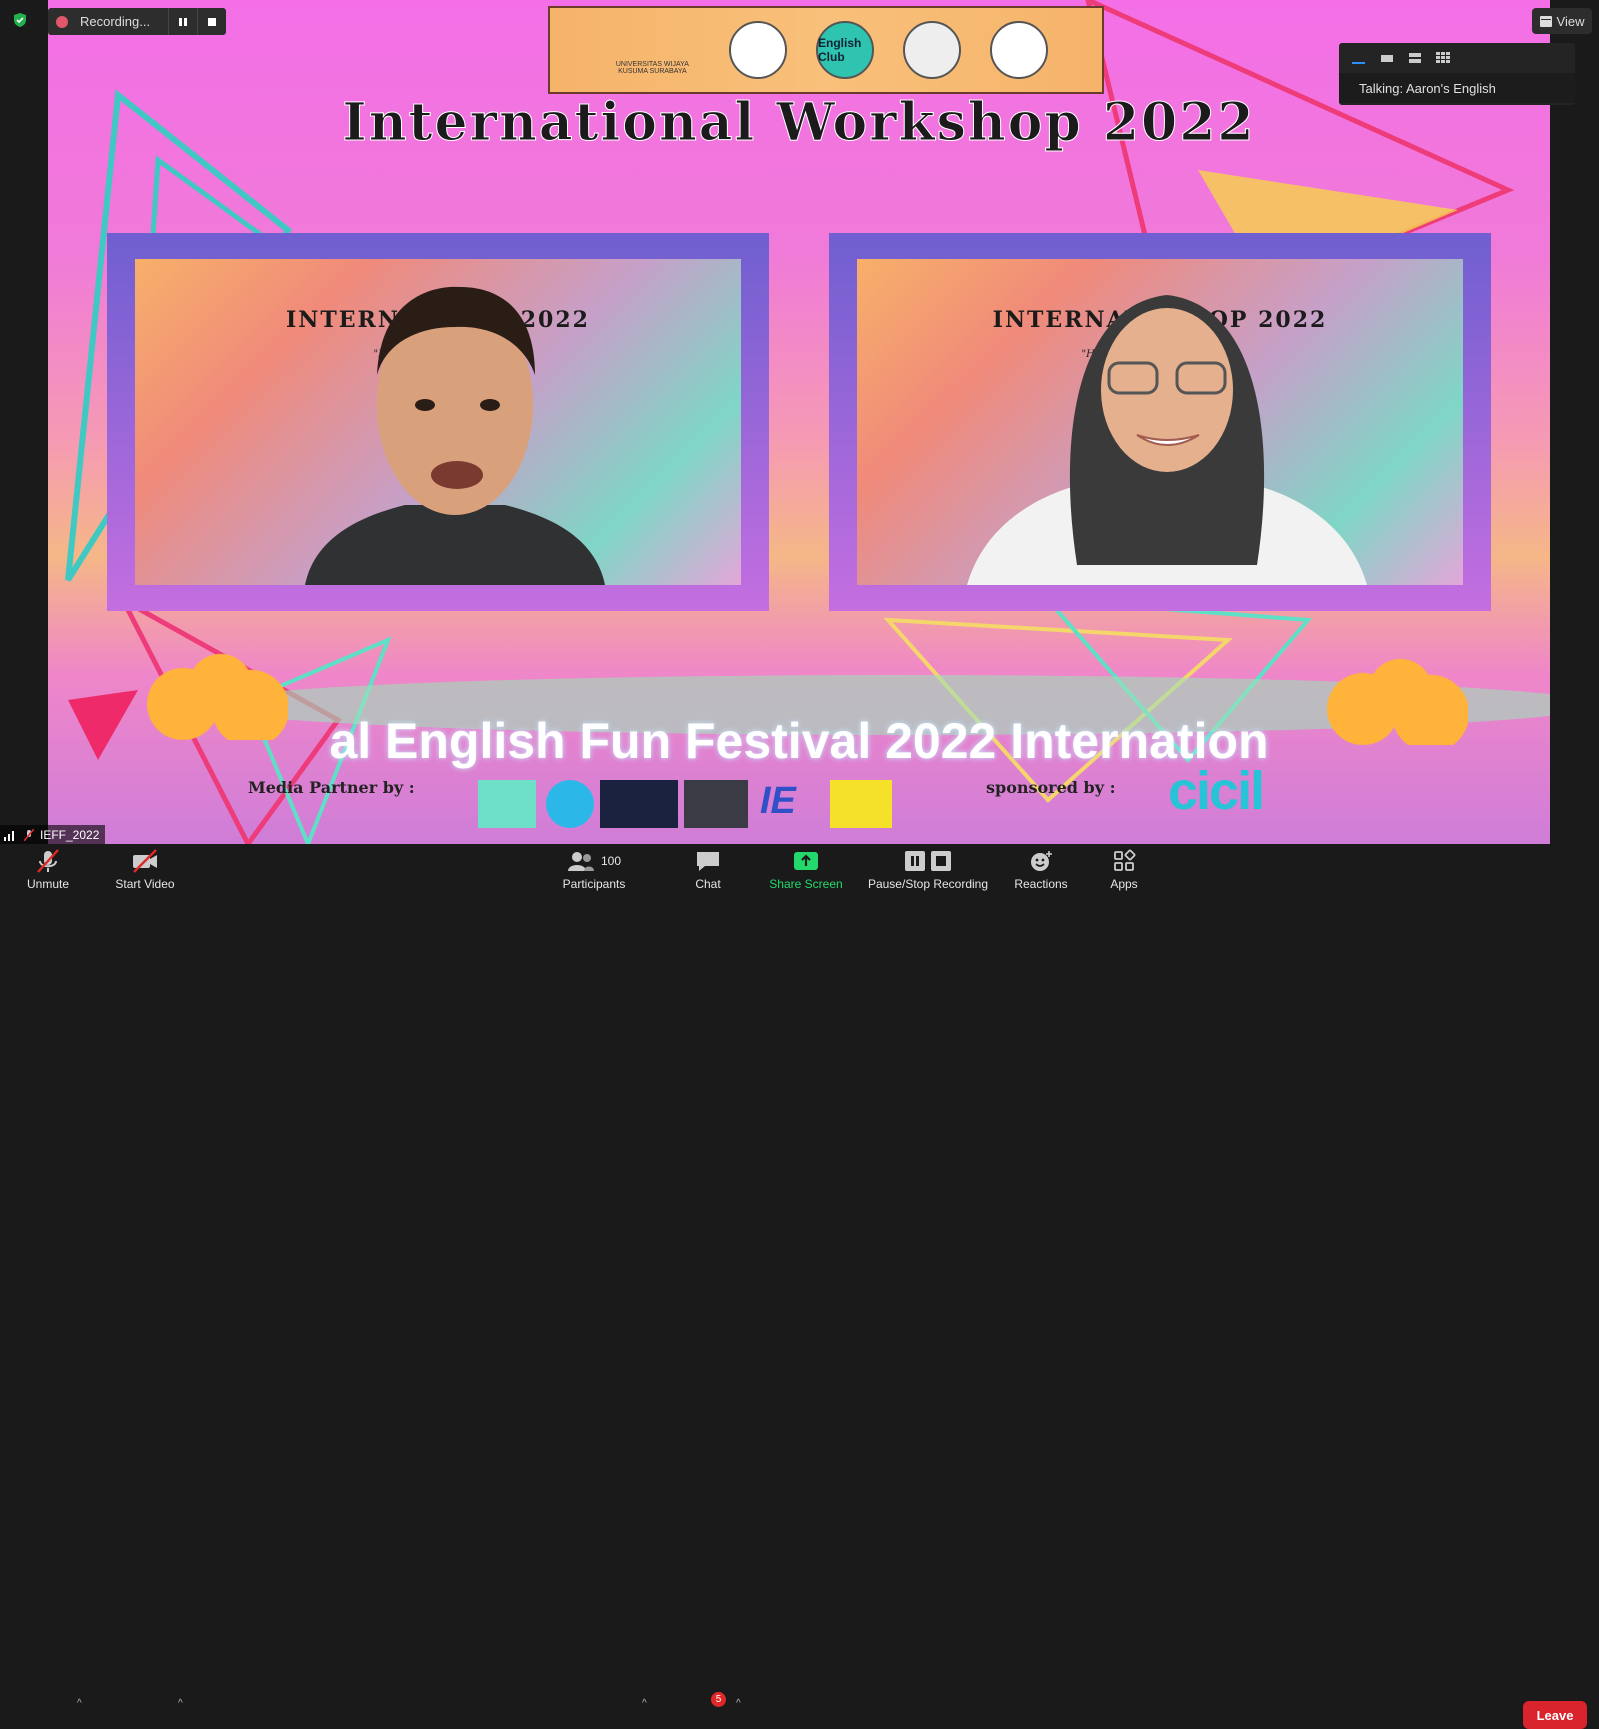  Describe the element at coordinates (580, 861) in the screenshot. I see `participants-icon` at that location.